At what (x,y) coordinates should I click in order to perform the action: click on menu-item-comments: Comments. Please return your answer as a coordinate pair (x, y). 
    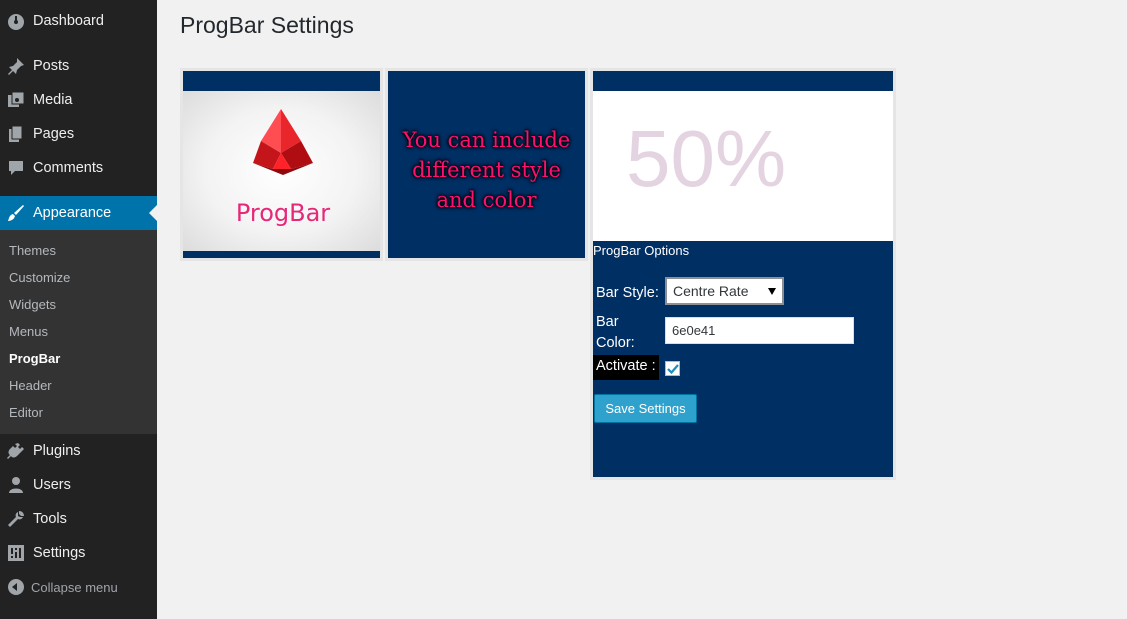
    Looking at the image, I should click on (78, 168).